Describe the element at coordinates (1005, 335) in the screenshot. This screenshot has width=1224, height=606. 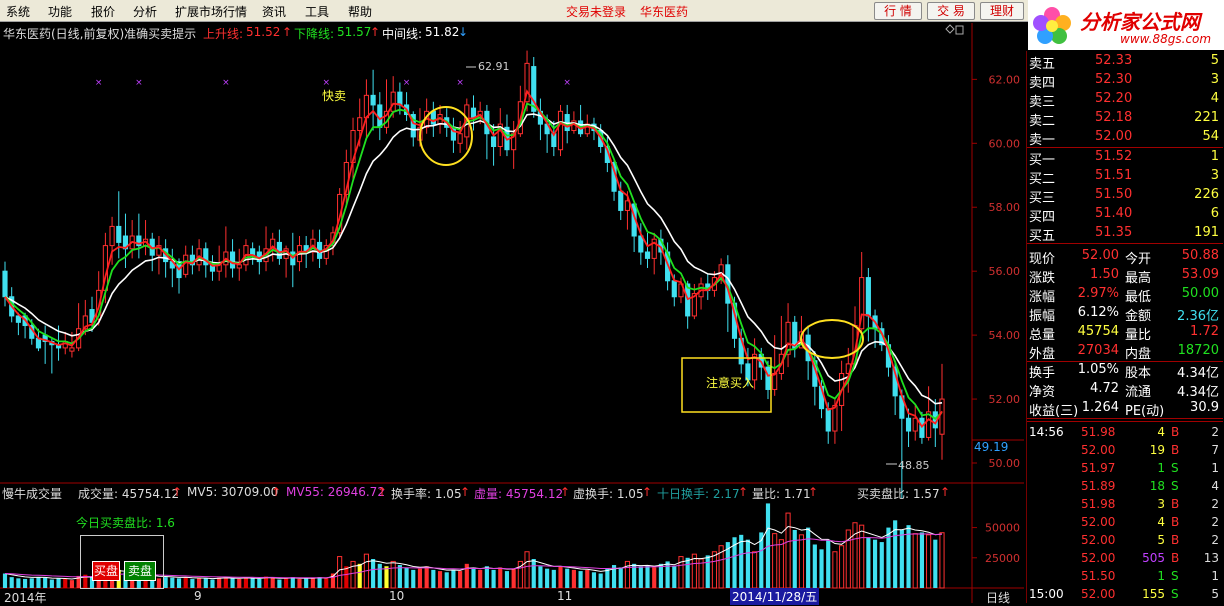
I see `price-tick-label: 54.00` at that location.